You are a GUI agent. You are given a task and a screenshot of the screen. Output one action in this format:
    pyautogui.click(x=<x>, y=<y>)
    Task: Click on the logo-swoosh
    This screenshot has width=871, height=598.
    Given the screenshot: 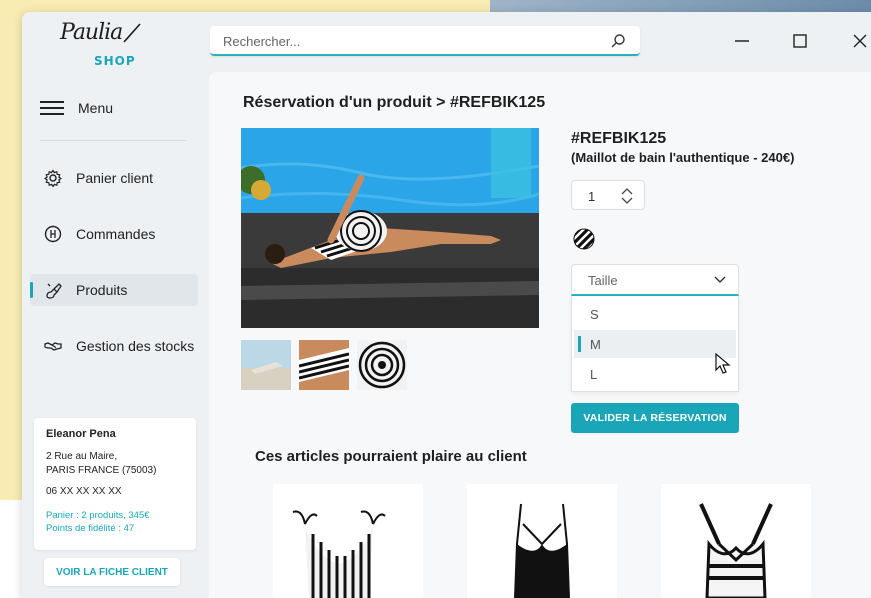 What is the action you would take?
    pyautogui.click(x=132, y=33)
    